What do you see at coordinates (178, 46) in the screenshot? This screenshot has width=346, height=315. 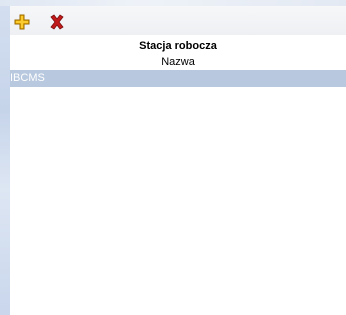 I see `table-title: Stacja robocza` at bounding box center [178, 46].